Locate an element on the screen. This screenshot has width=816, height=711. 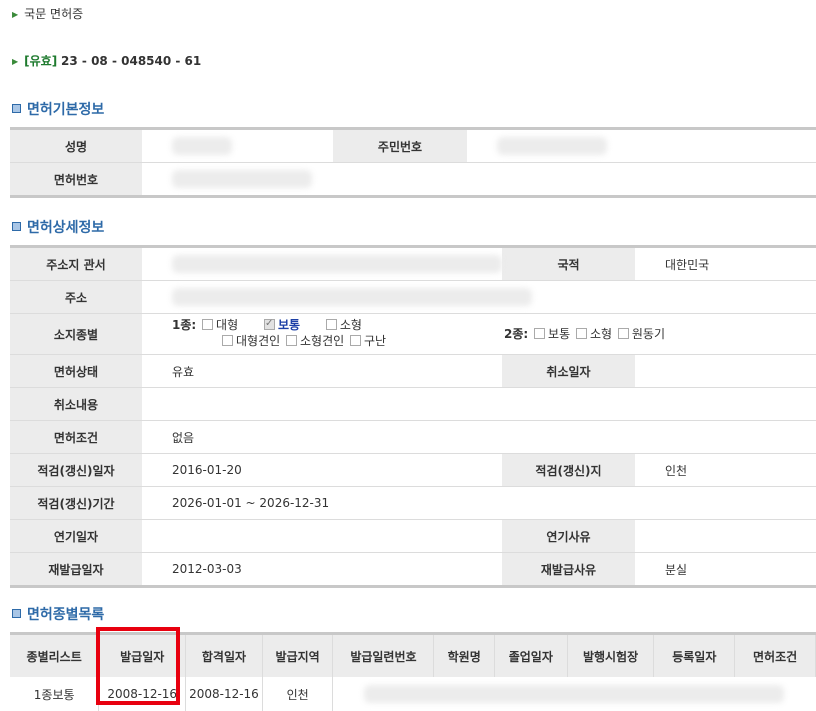
license-title-line: ▶ 국문 면허증 is located at coordinates (47, 13).